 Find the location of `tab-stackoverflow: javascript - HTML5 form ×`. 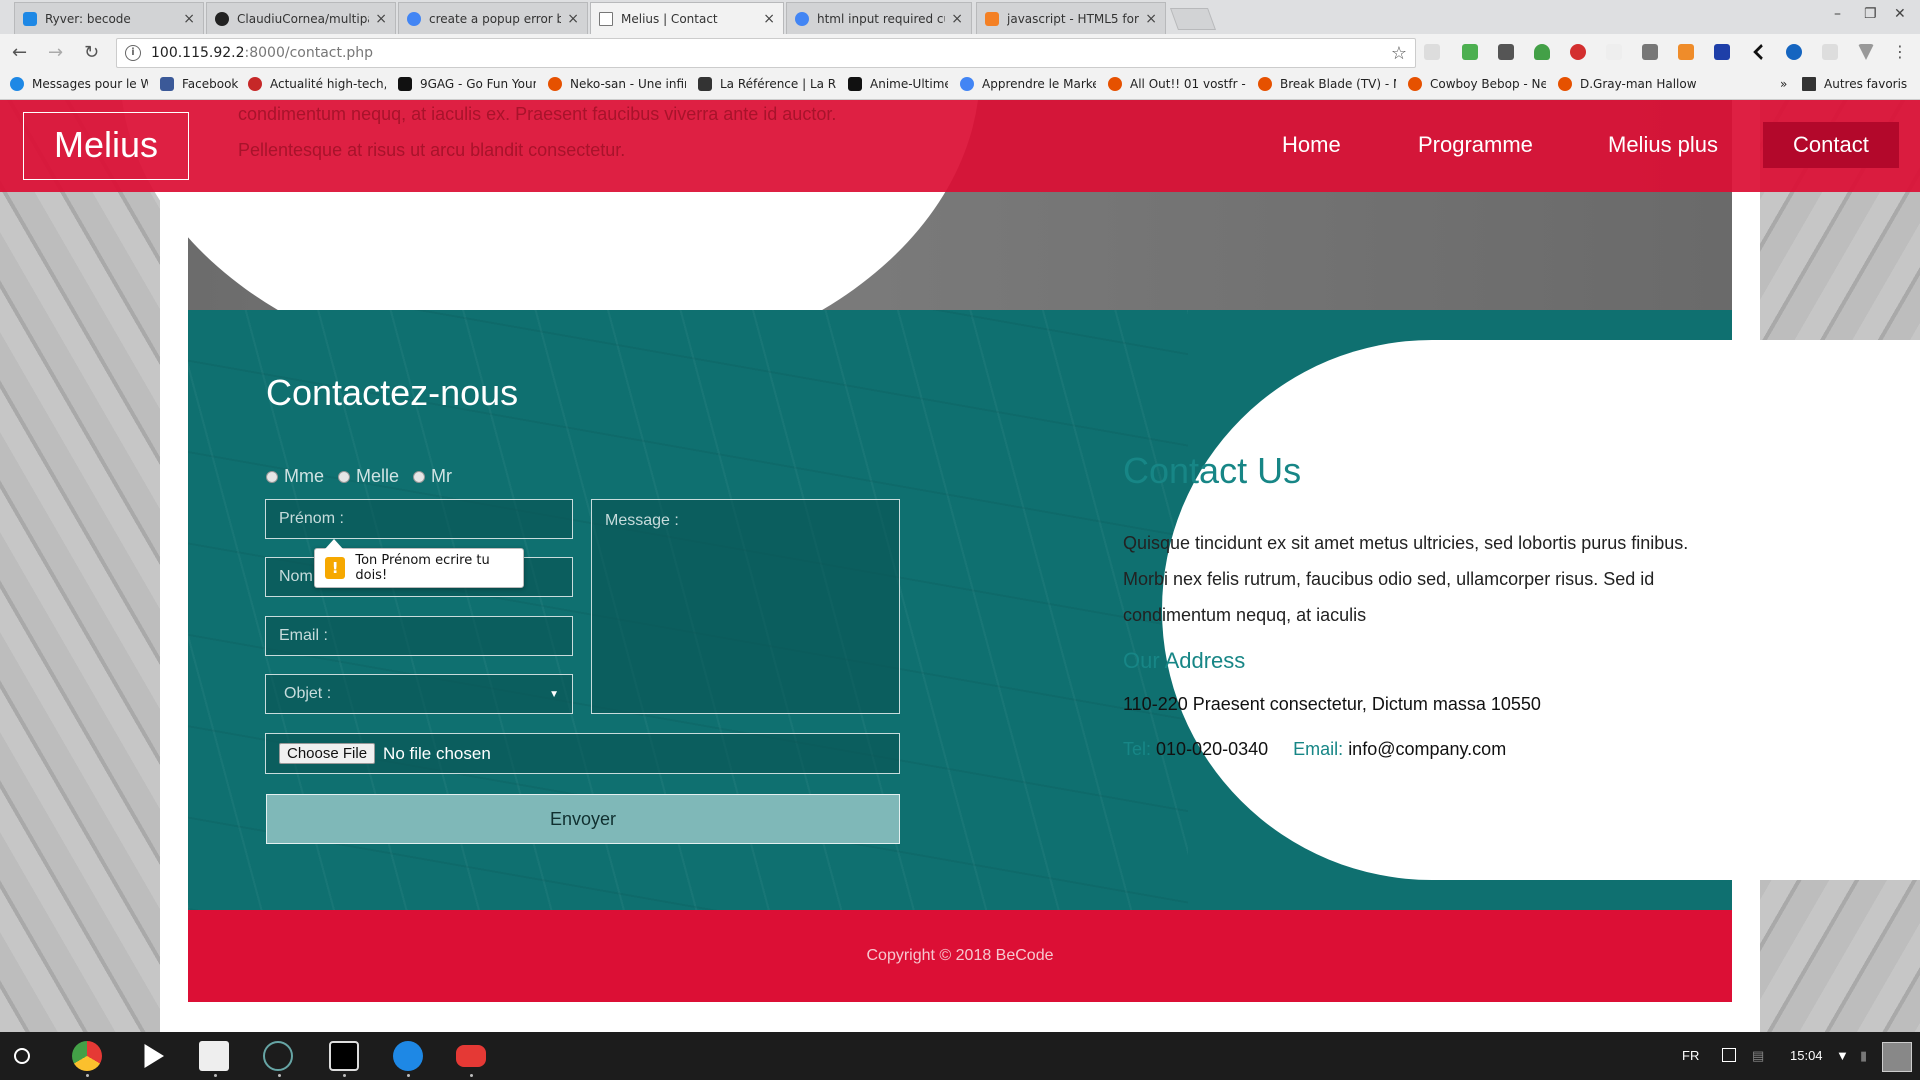

tab-stackoverflow: javascript - HTML5 form × is located at coordinates (1071, 18).